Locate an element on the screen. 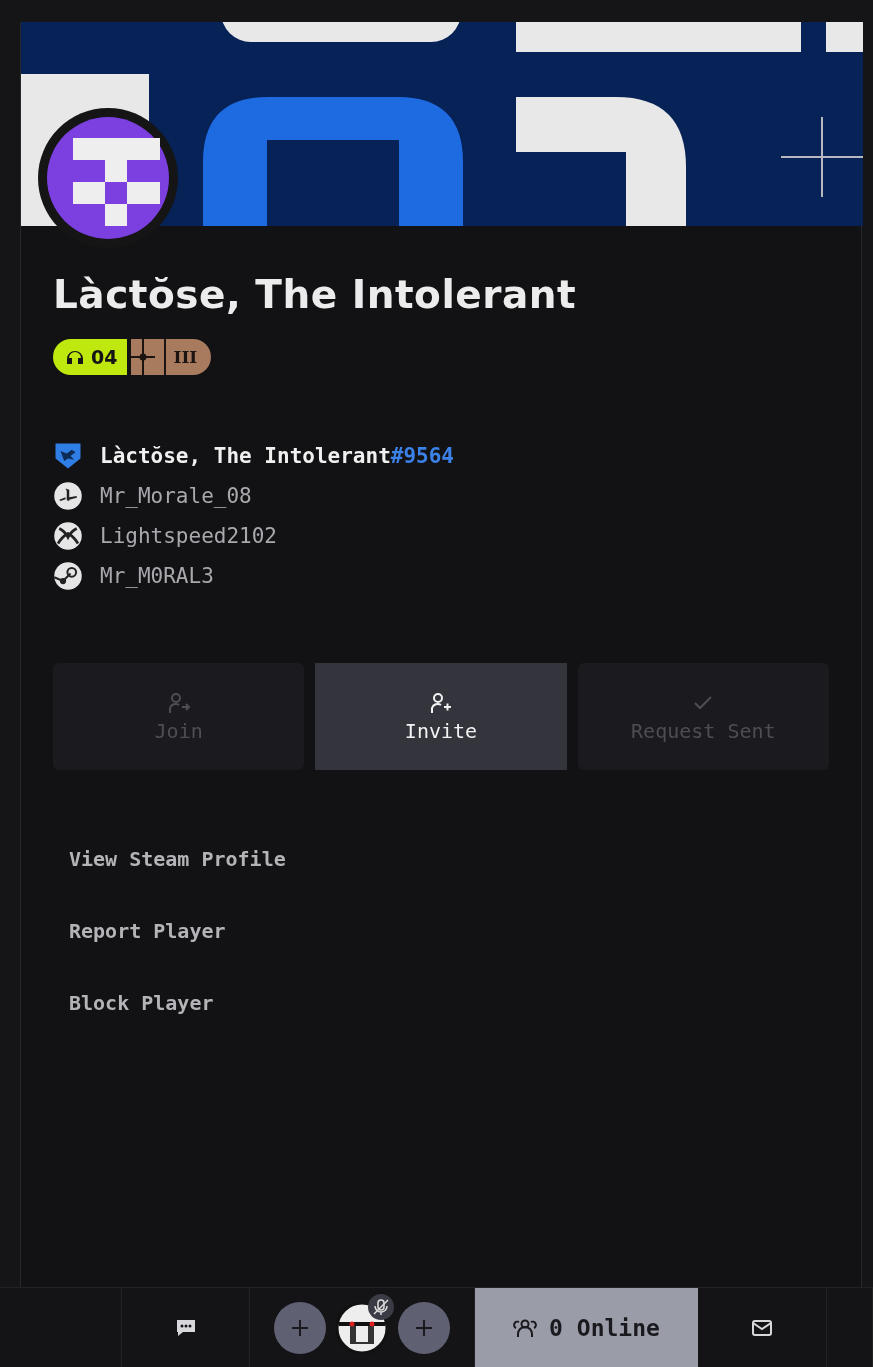 This screenshot has width=873, height=1367. shield-emblem-icon is located at coordinates (68, 456).